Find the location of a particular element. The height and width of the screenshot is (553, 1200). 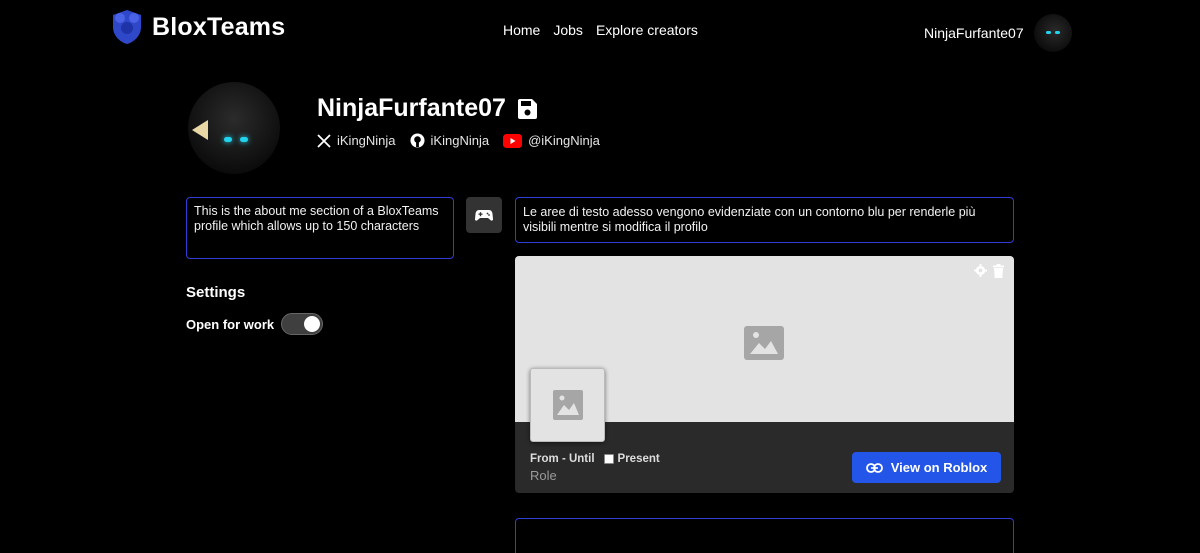

brand-name: BloxTeams is located at coordinates (219, 26).